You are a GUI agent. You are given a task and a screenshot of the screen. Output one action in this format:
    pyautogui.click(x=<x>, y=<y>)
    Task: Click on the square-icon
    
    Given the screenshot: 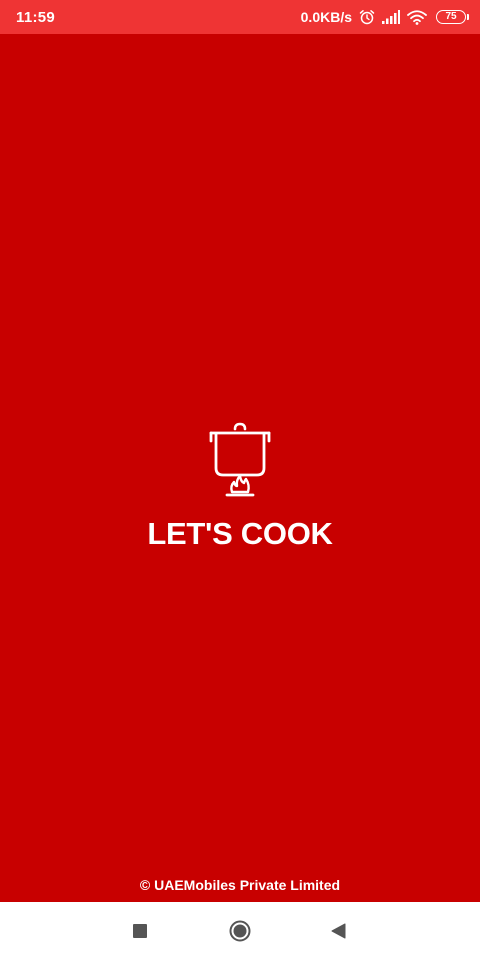 What is the action you would take?
    pyautogui.click(x=140, y=931)
    